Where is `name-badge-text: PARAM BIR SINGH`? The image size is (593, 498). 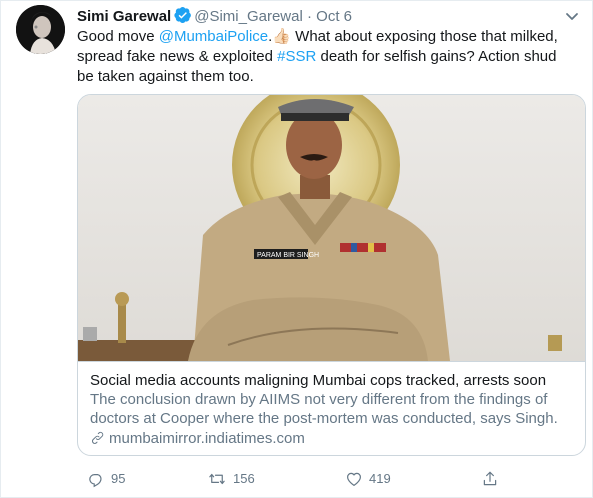
name-badge-text: PARAM BIR SINGH is located at coordinates (288, 255).